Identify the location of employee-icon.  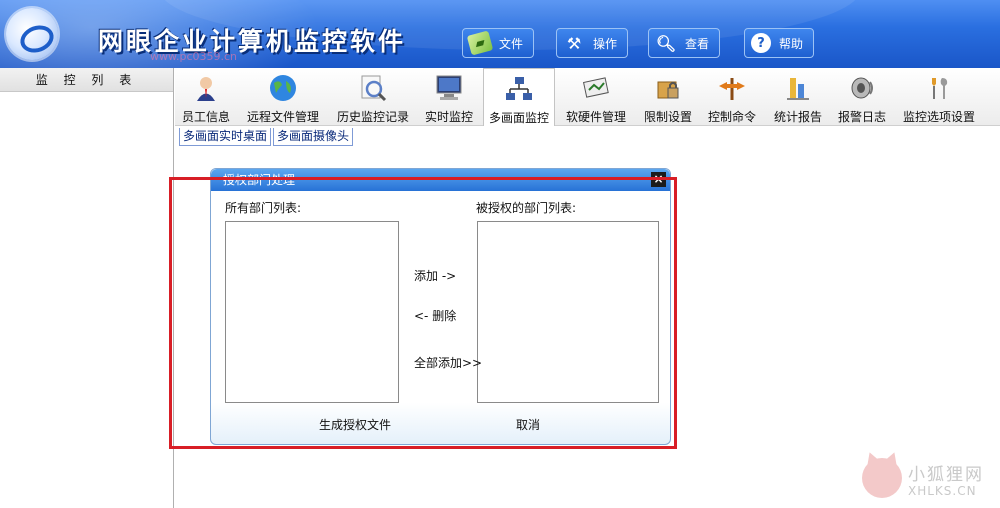
(206, 88).